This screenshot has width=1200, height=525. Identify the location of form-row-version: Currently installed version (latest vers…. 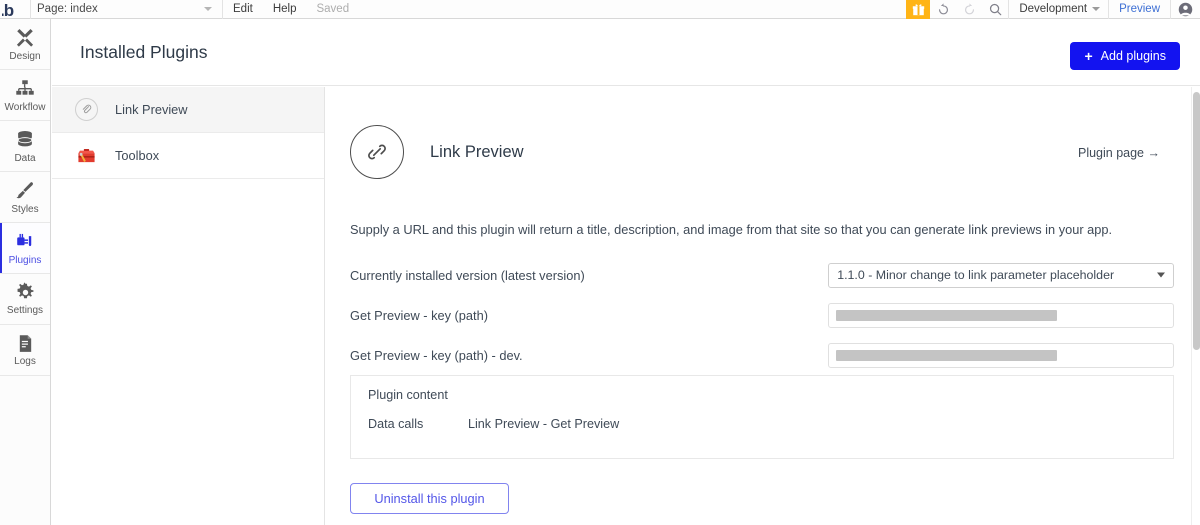
(762, 275).